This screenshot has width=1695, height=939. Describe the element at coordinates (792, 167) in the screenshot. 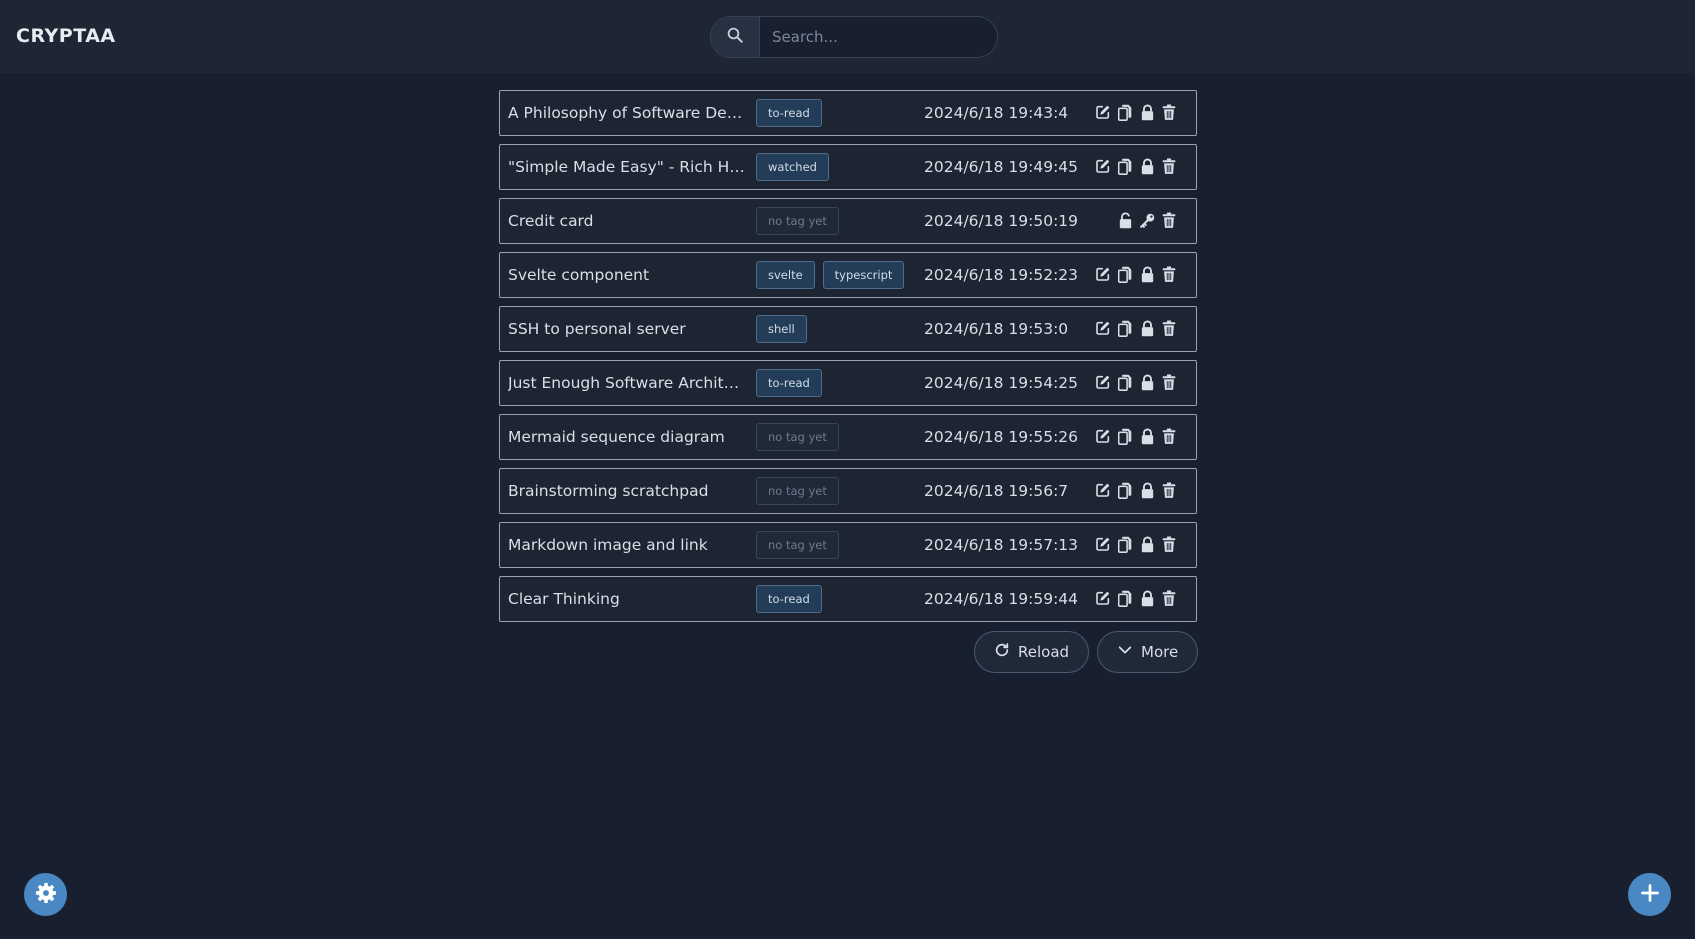

I see `tag-badge: watched` at that location.